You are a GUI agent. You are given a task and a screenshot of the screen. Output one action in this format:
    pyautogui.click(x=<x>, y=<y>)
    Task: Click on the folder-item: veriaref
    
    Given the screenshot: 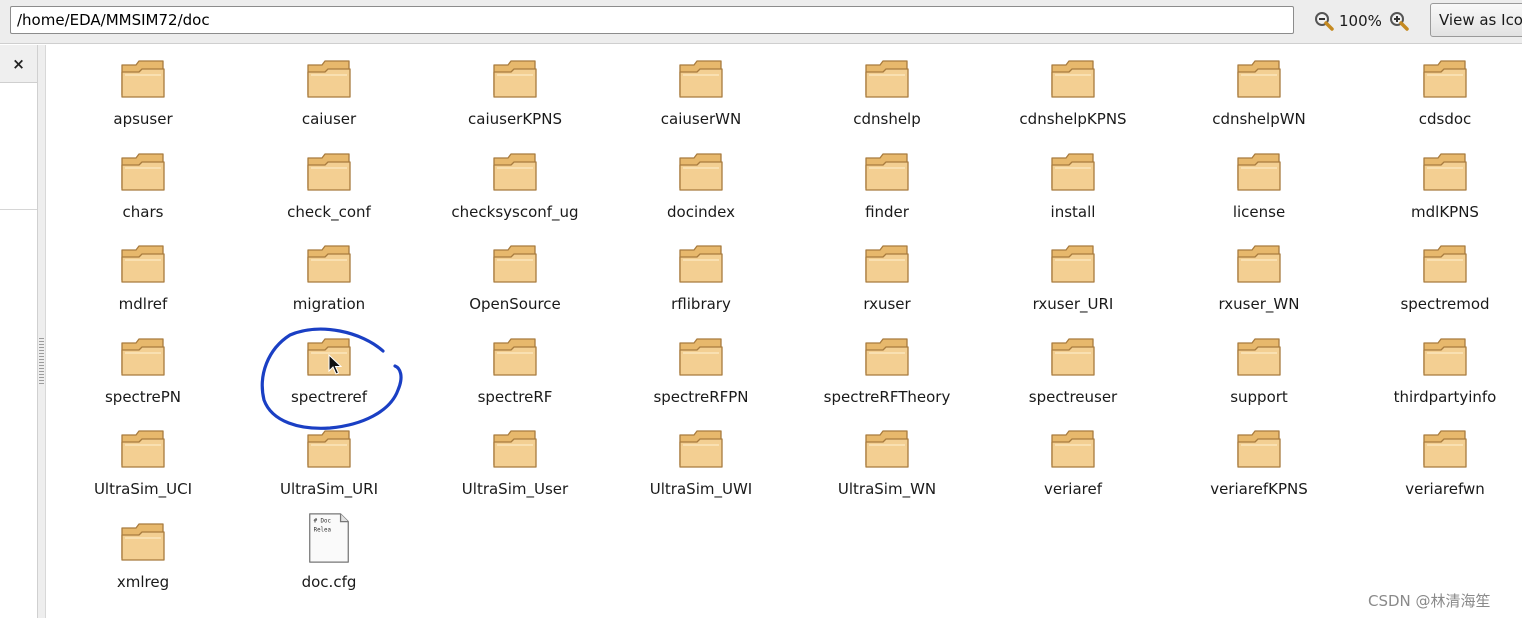 What is the action you would take?
    pyautogui.click(x=1073, y=459)
    